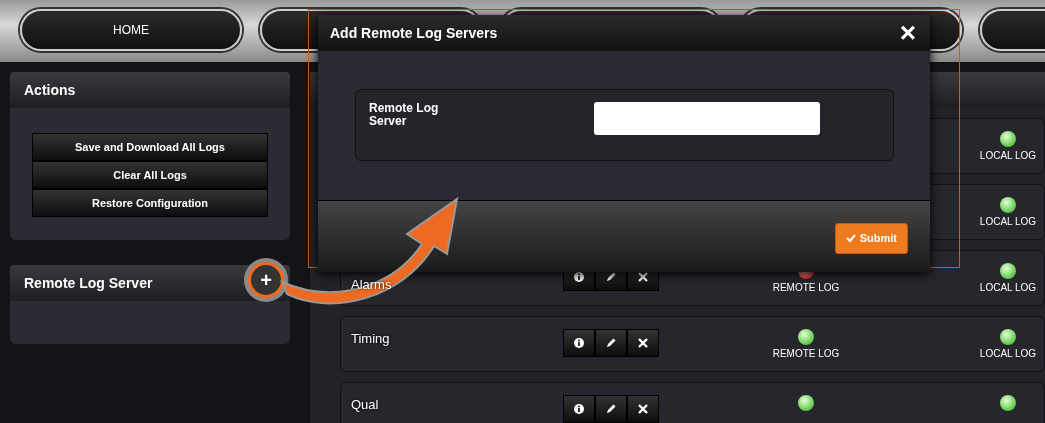  What do you see at coordinates (850, 238) in the screenshot?
I see `check-icon` at bounding box center [850, 238].